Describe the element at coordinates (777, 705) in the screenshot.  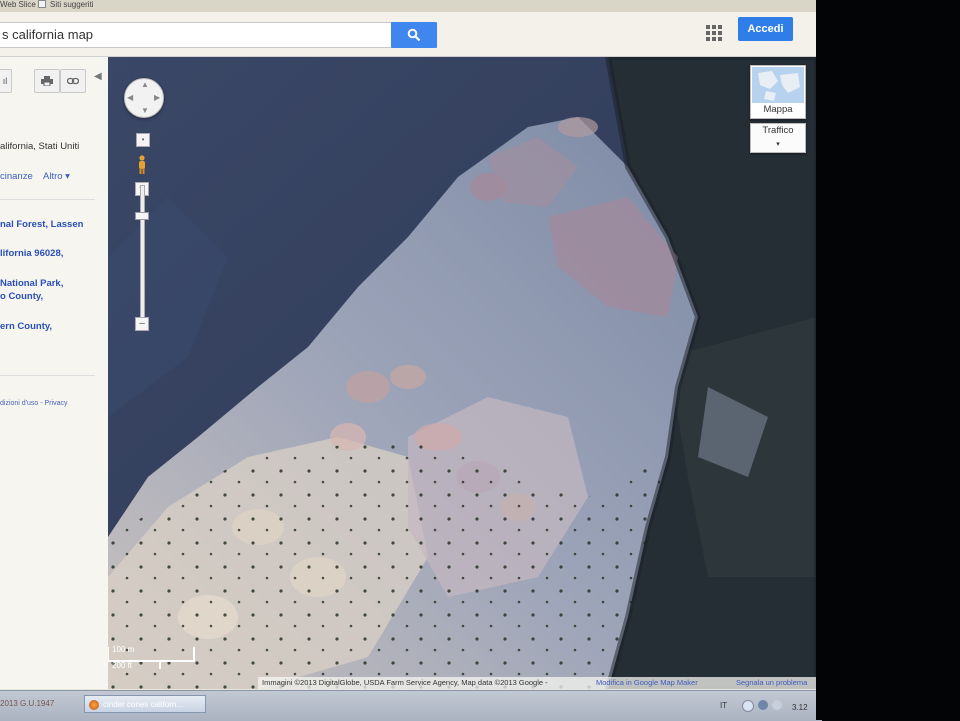
I see `notification-icon` at that location.